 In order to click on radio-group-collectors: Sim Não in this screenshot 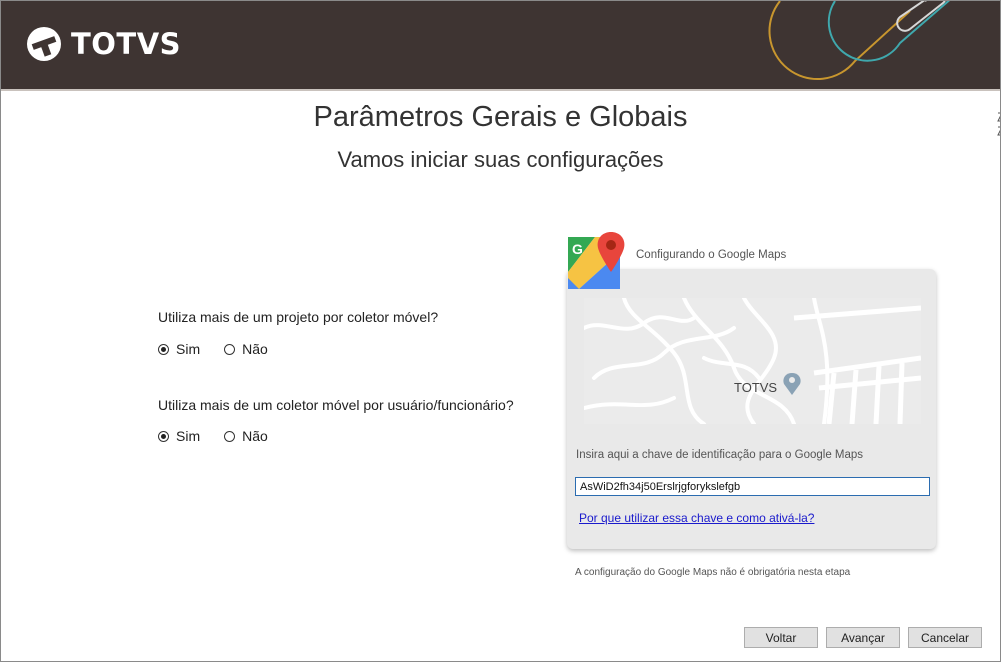, I will do `click(213, 436)`.